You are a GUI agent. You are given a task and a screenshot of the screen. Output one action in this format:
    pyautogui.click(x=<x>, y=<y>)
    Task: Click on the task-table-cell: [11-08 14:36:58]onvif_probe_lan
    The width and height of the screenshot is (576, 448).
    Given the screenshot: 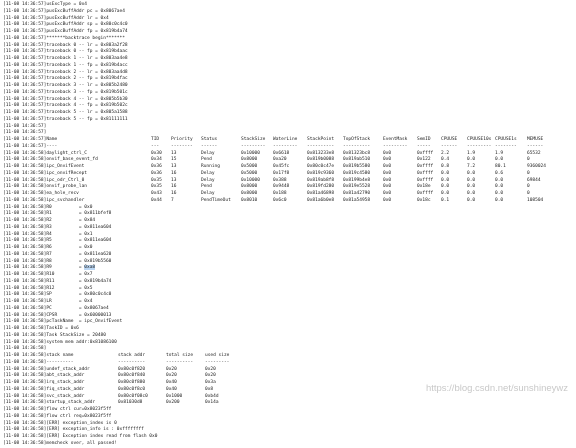 What is the action you would take?
    pyautogui.click(x=45, y=187)
    